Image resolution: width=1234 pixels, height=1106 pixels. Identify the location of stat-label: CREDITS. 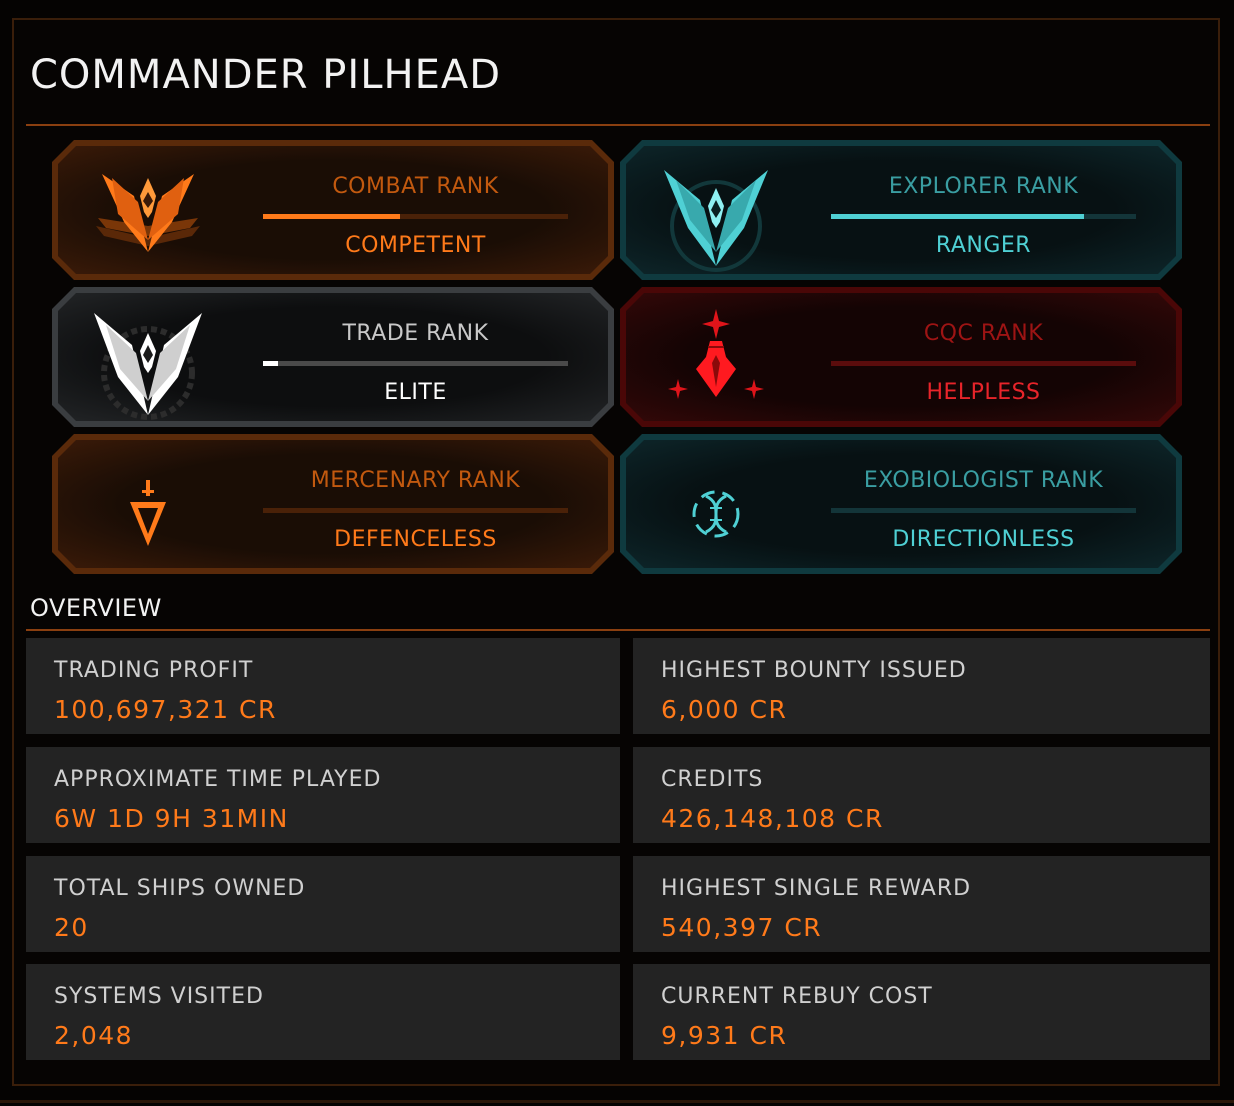
(712, 779).